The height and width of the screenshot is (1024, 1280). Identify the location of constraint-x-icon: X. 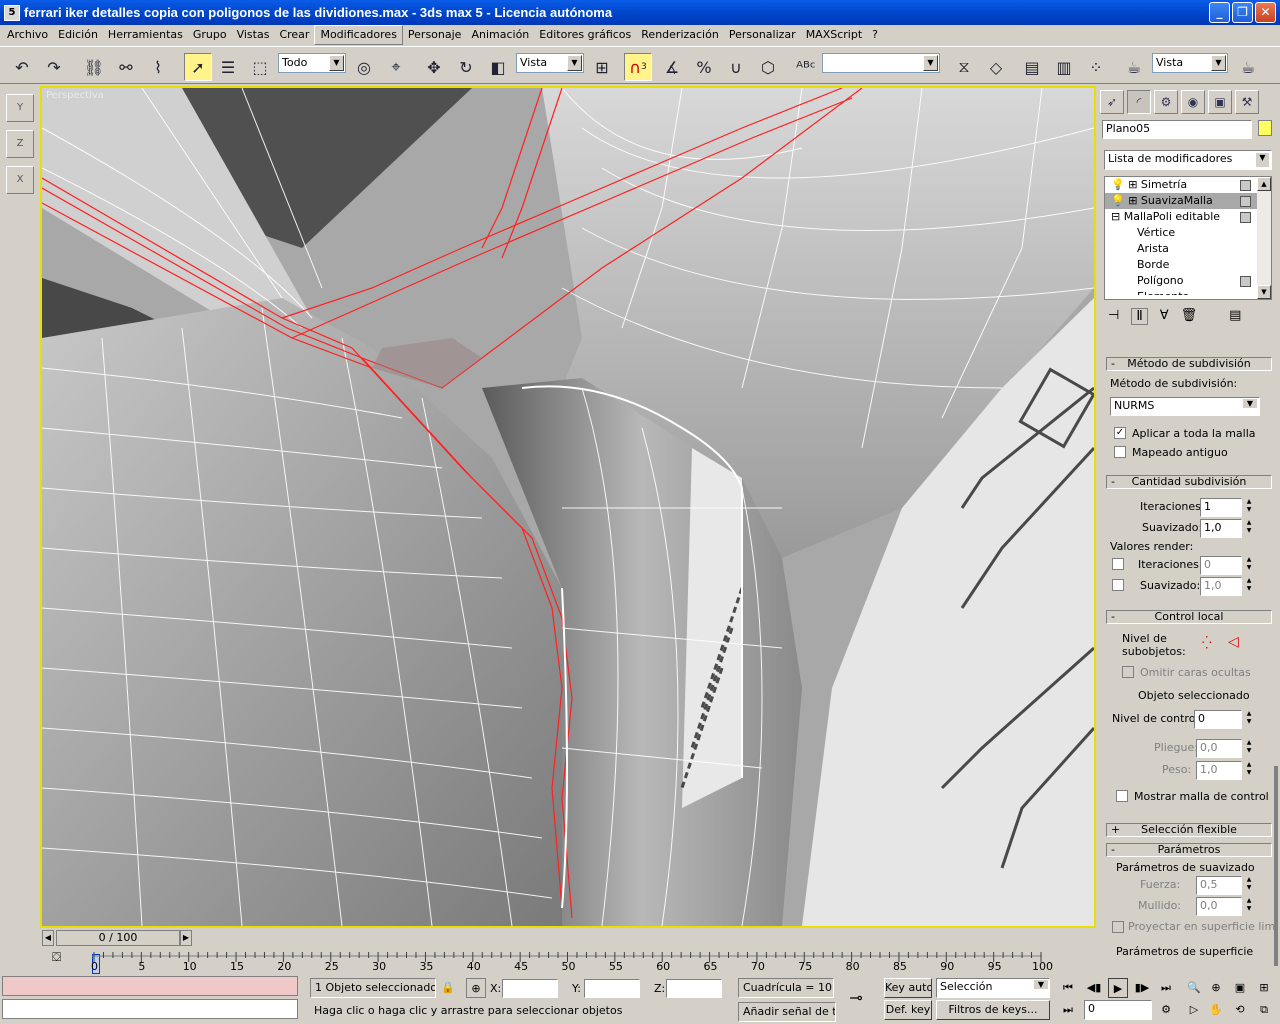
(20, 180).